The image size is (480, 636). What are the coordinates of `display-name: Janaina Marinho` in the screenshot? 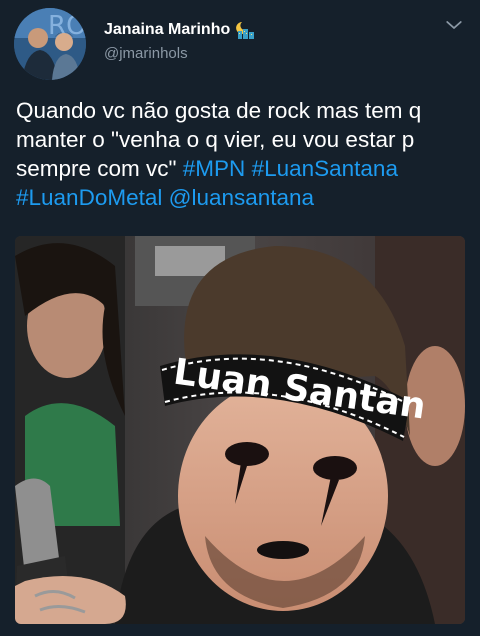 It's located at (167, 30).